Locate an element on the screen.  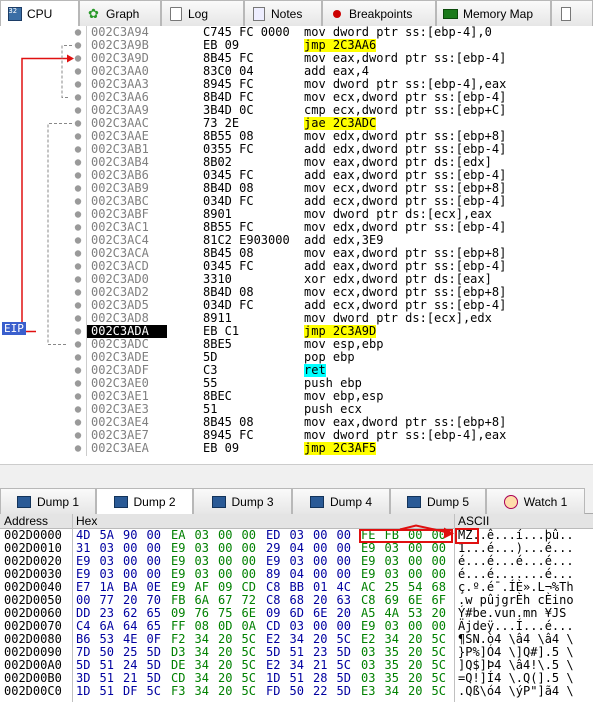
tab-watch-1: Watch 1 is located at coordinates (535, 501).